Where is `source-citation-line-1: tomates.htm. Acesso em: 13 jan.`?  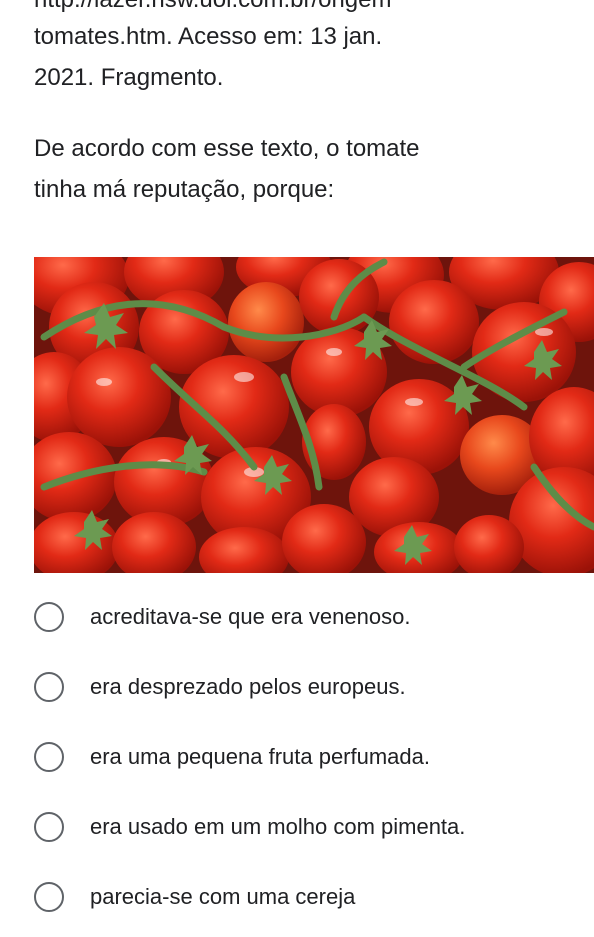 source-citation-line-1: tomates.htm. Acesso em: 13 jan. is located at coordinates (208, 36).